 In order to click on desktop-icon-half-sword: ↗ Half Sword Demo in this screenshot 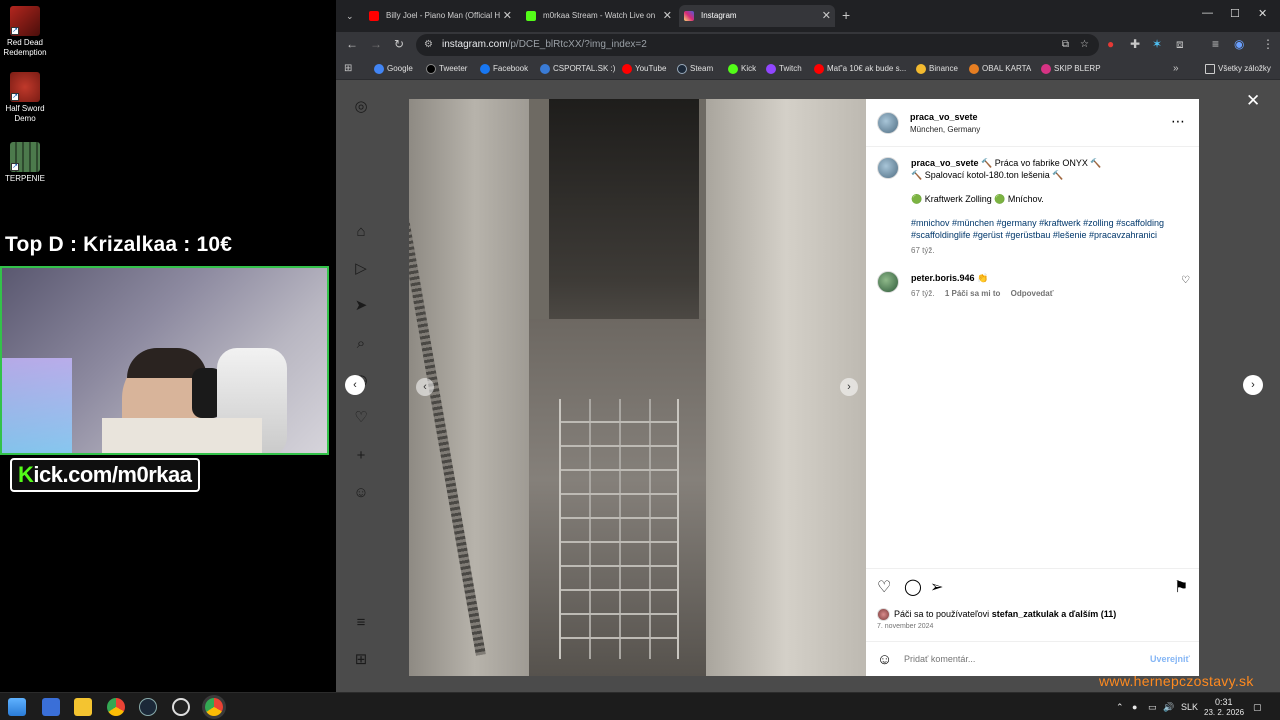, I will do `click(25, 98)`.